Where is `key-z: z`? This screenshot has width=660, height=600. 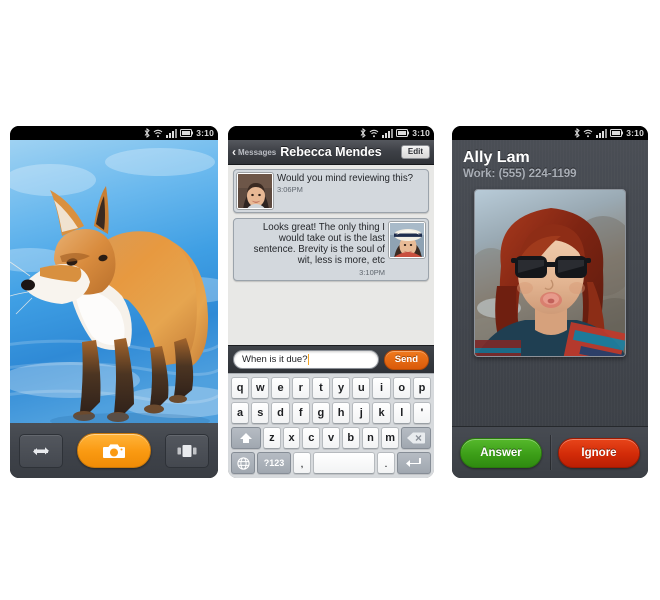 key-z: z is located at coordinates (272, 438).